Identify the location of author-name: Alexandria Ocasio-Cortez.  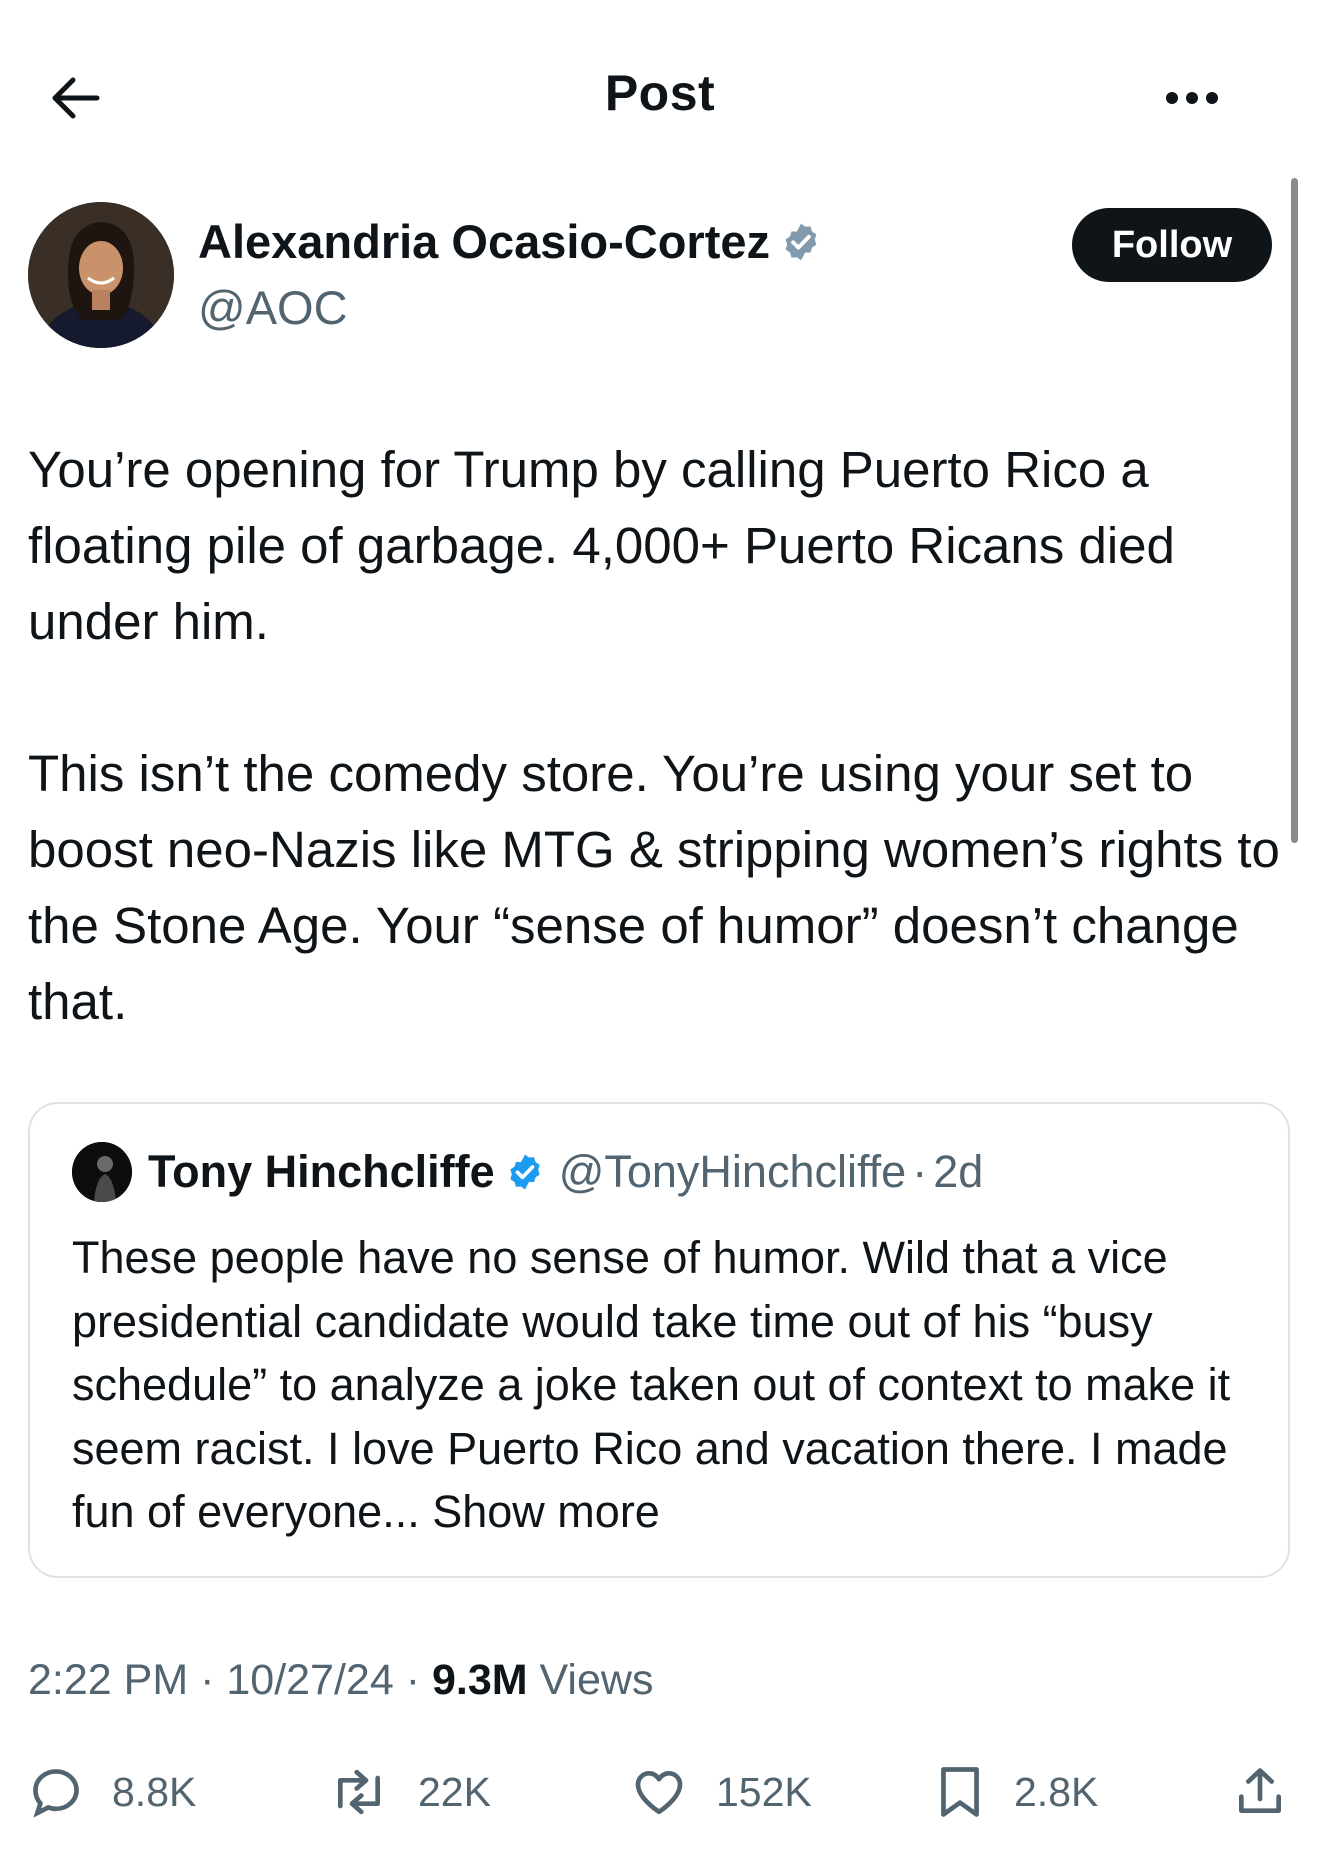
(484, 241).